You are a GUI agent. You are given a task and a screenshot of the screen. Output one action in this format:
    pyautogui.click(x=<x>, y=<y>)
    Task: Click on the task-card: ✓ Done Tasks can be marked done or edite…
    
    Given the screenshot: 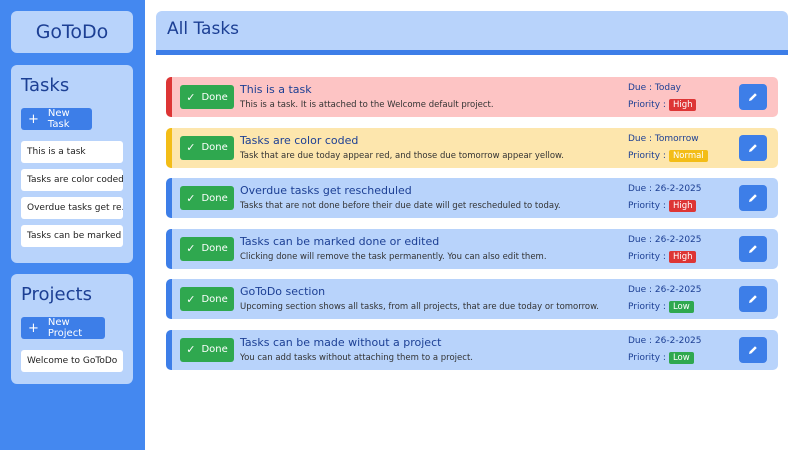 What is the action you would take?
    pyautogui.click(x=472, y=248)
    